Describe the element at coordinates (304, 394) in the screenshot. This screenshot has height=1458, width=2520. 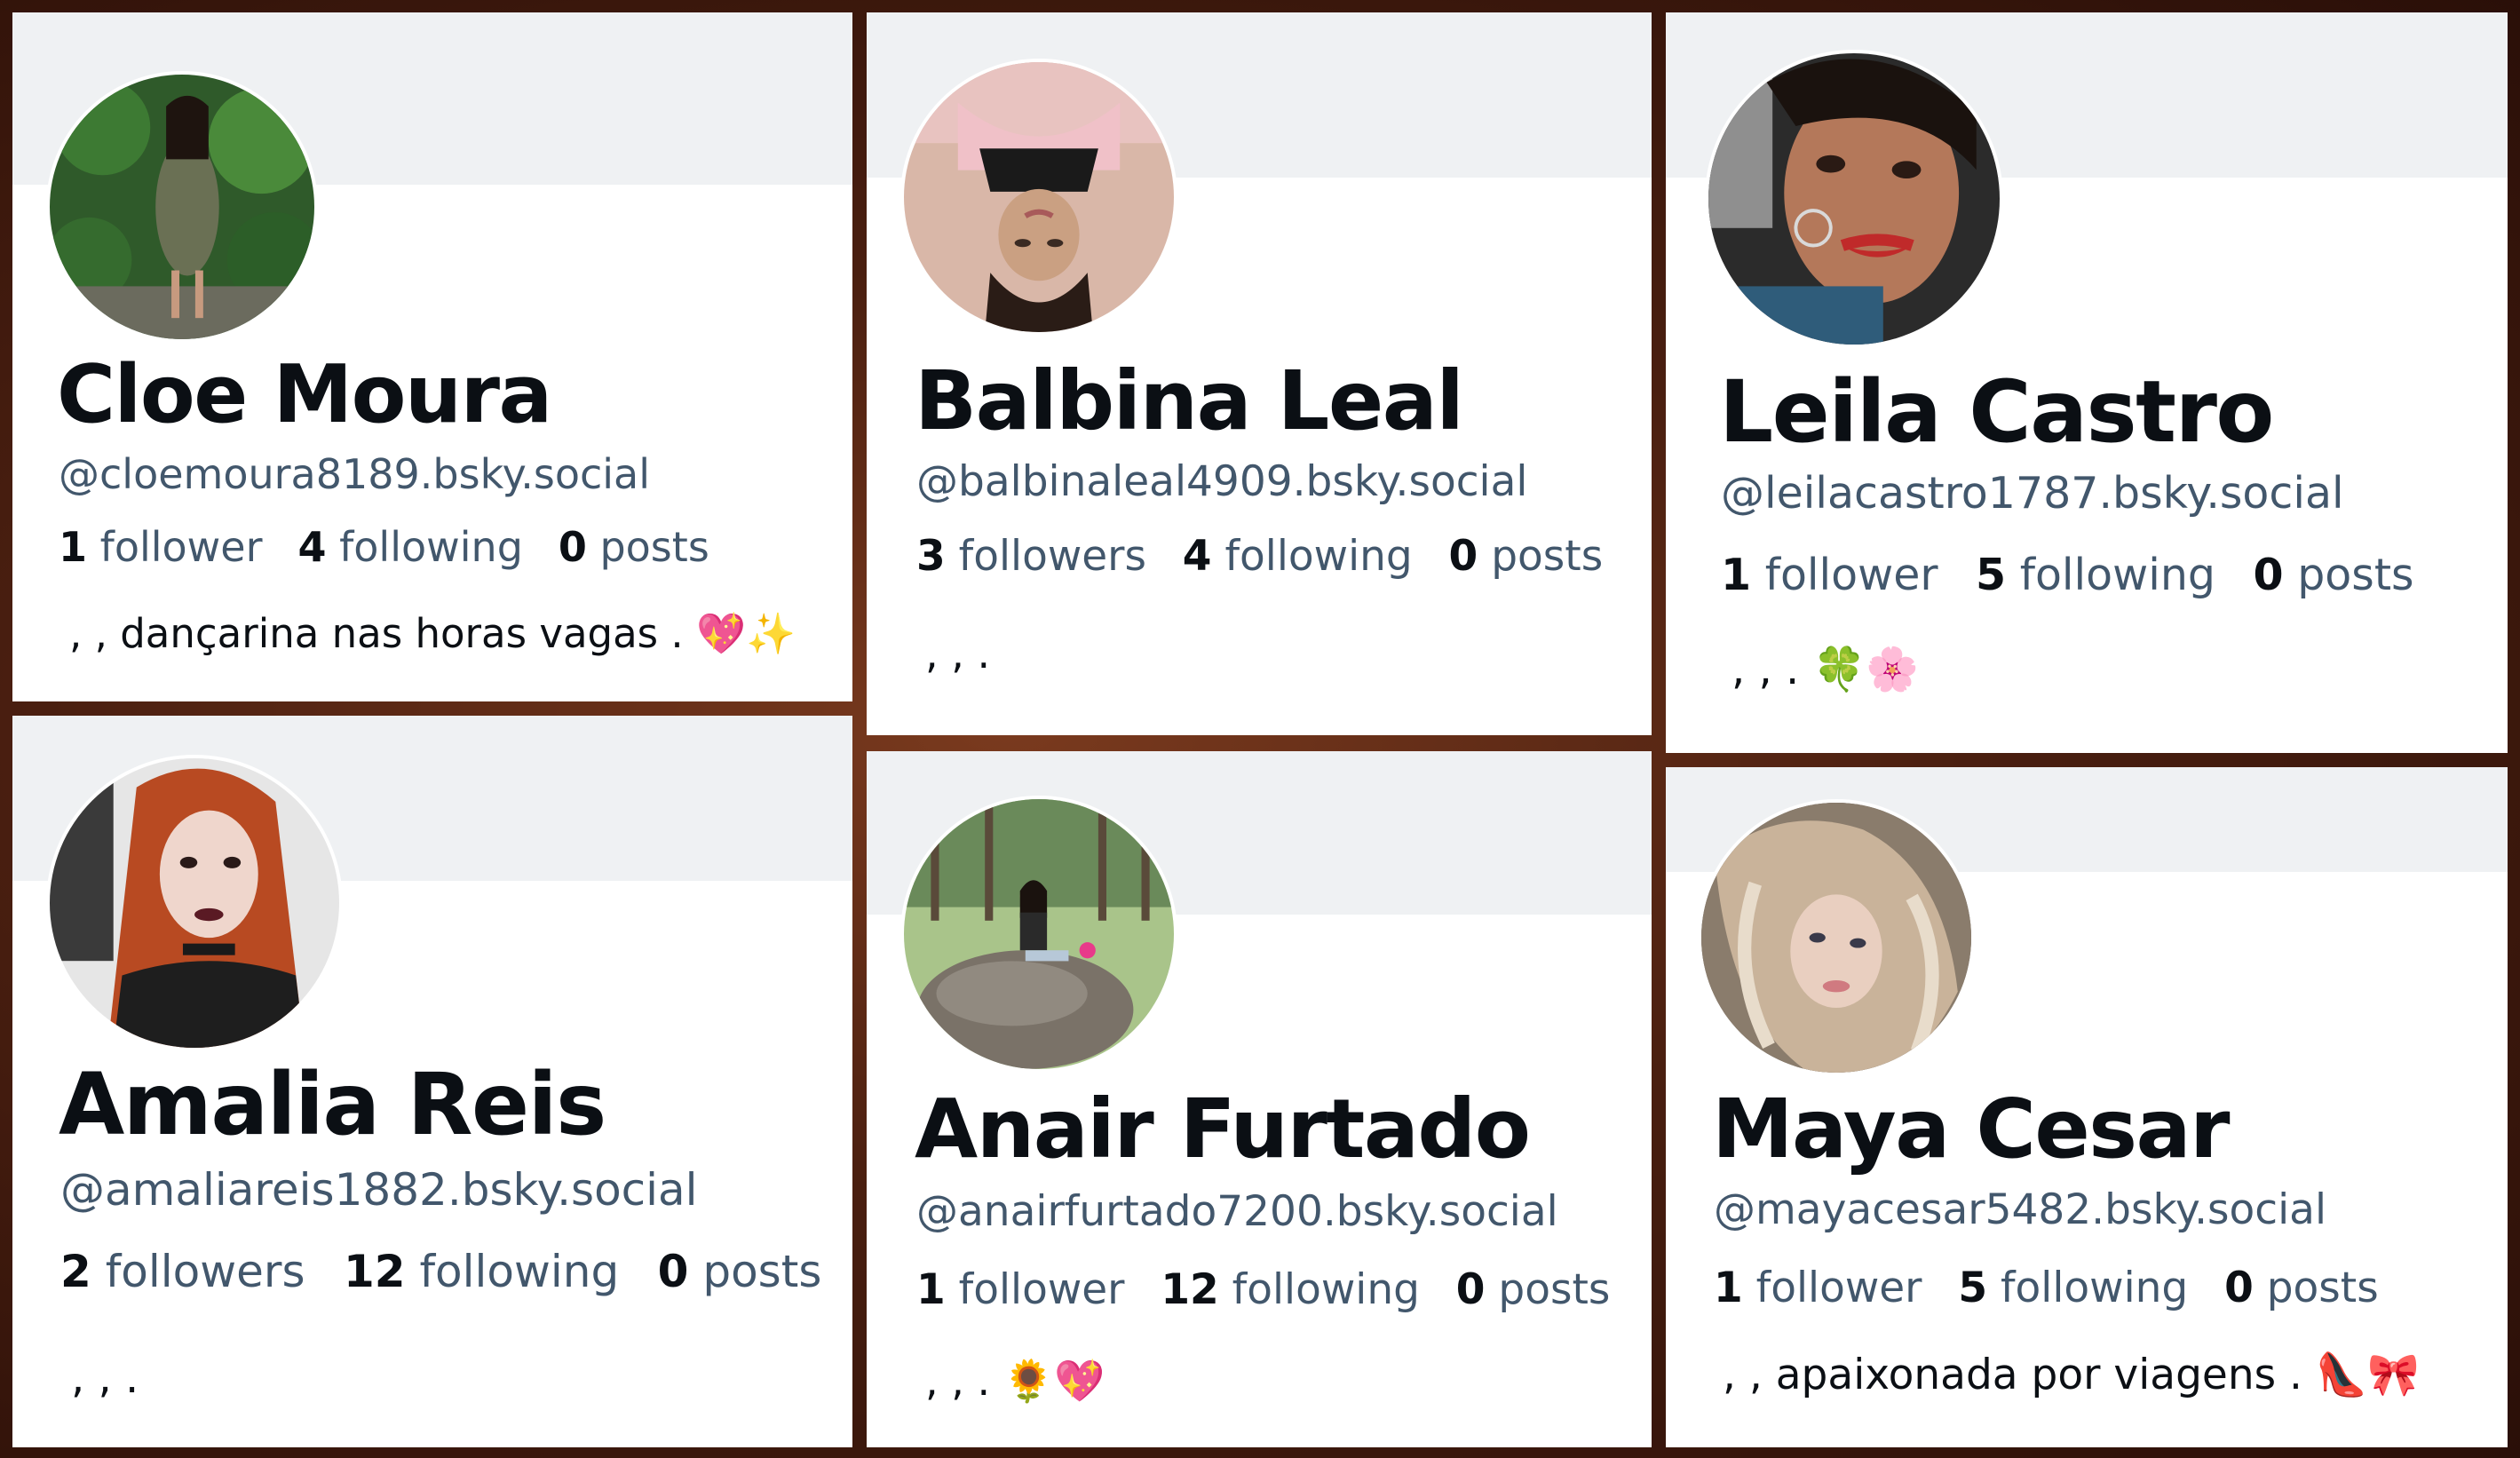
I see `display-name: Cloe Moura` at that location.